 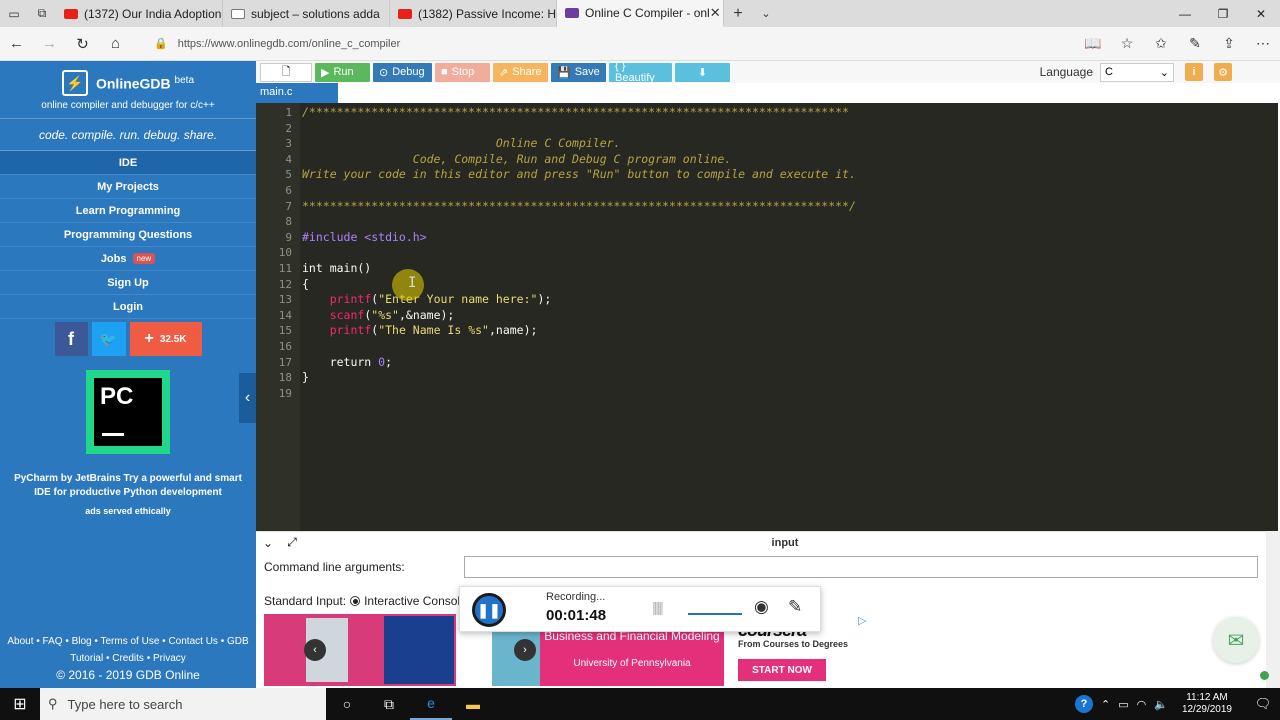 I want to click on share-icon: ⇪, so click(x=1229, y=43).